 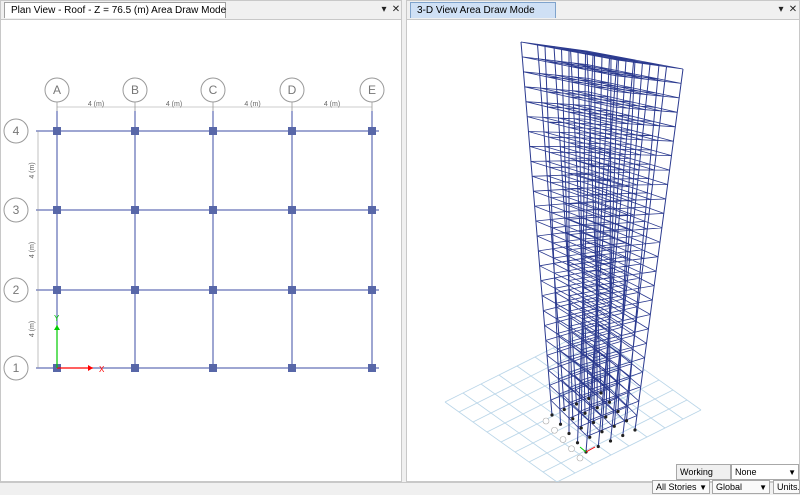 I want to click on column-label: D, so click(x=292, y=90).